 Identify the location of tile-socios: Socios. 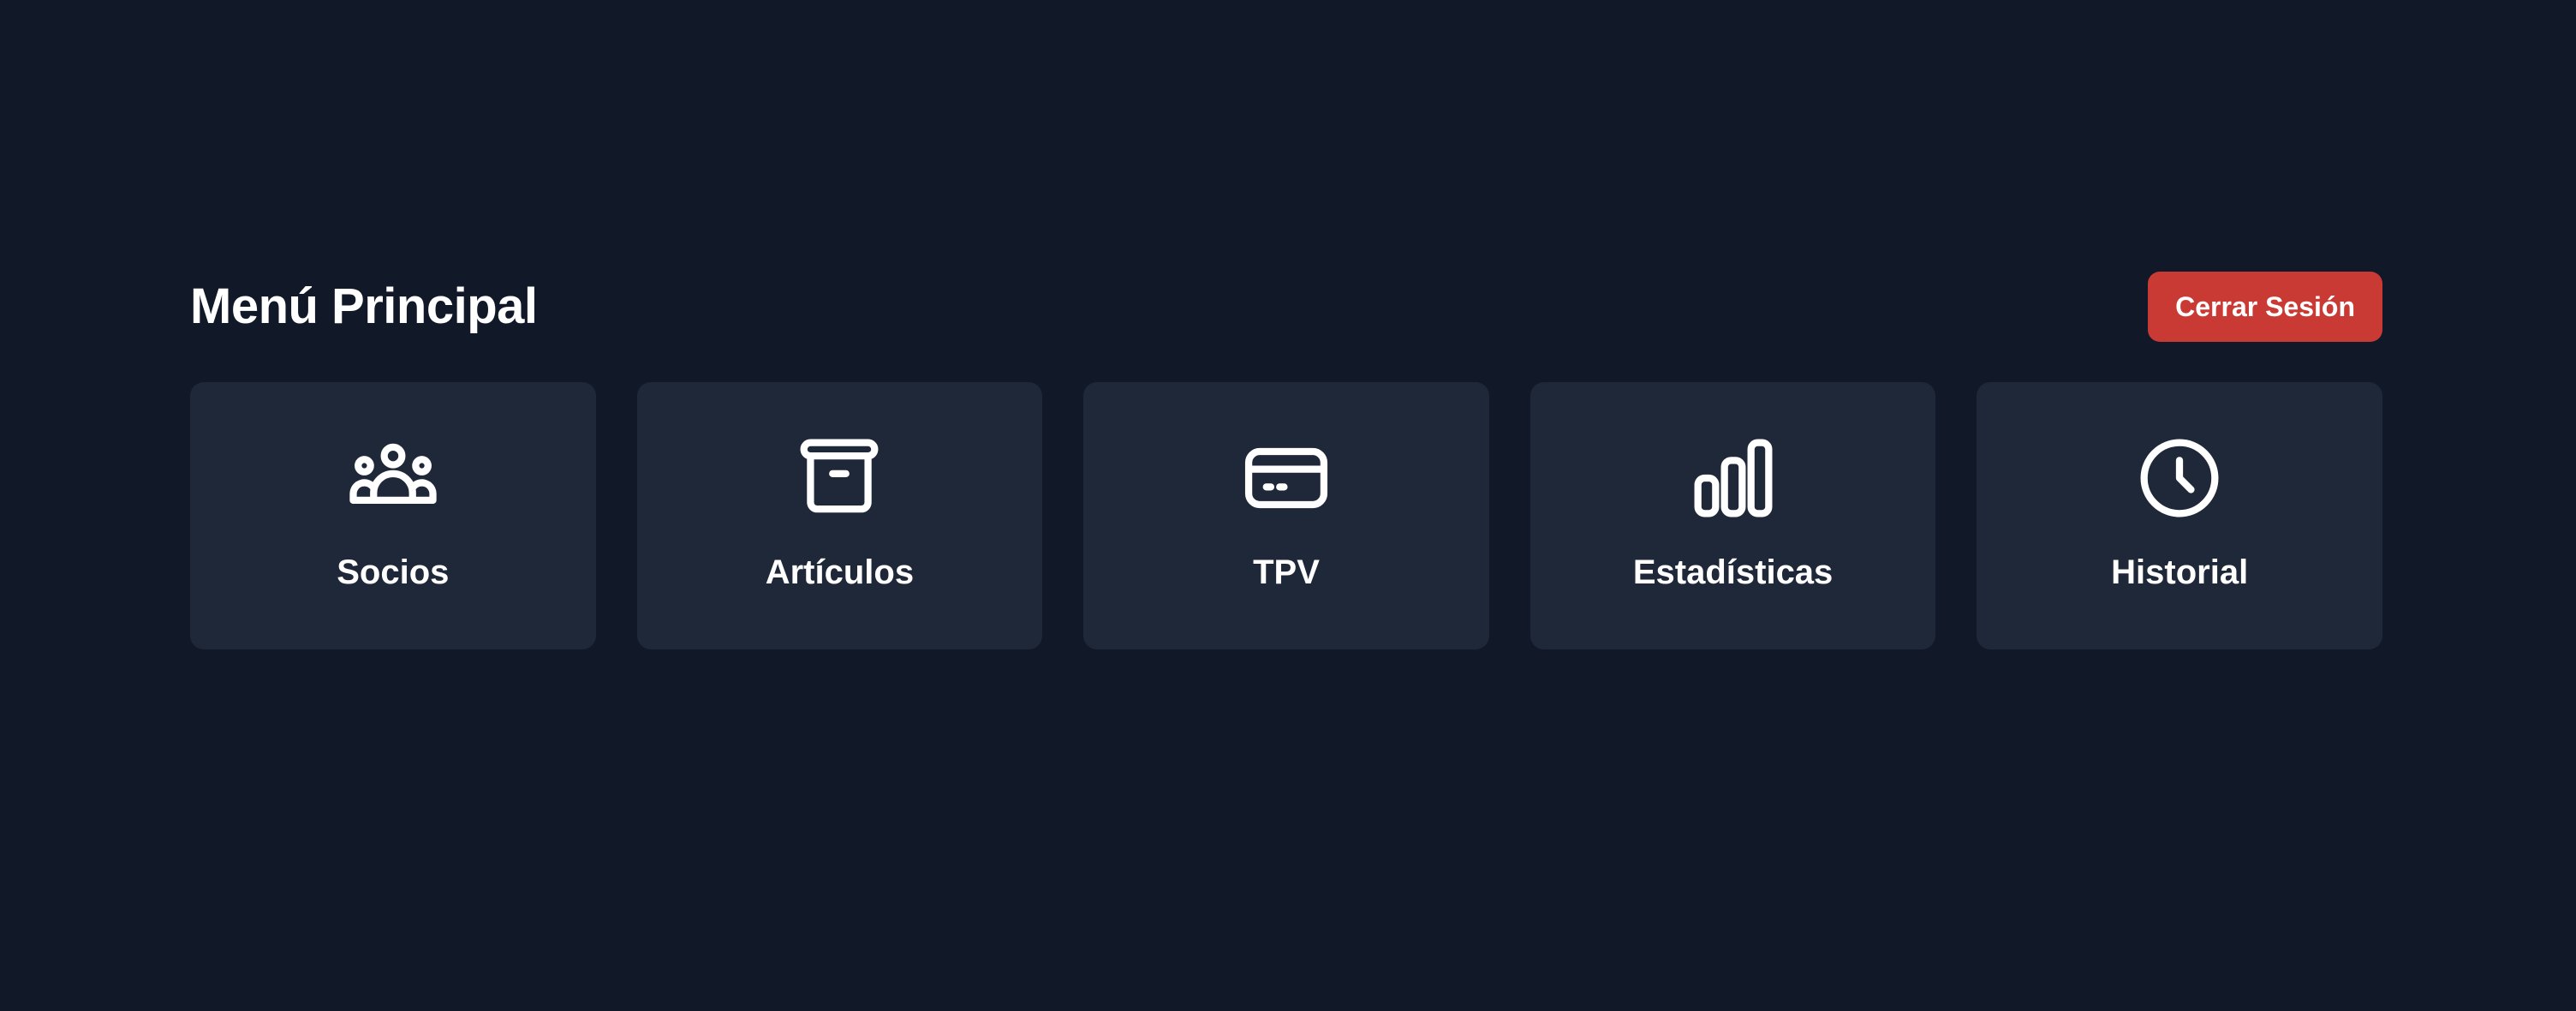
(393, 515).